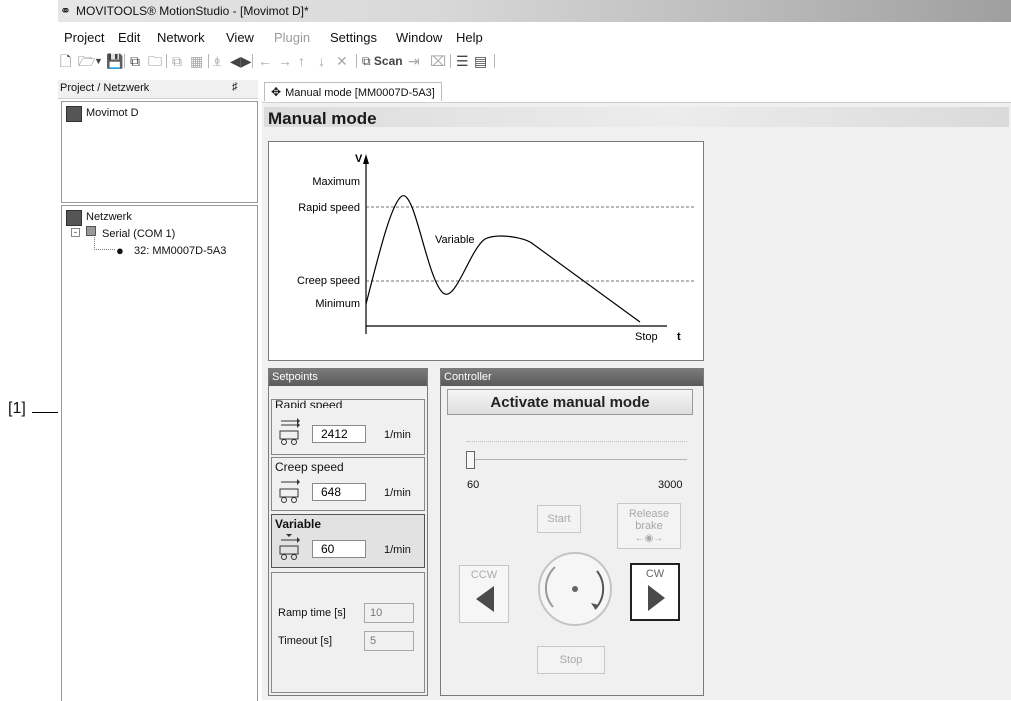  I want to click on document-tabs: ✥ Manual mode [MM0007D-5A3], so click(636, 91).